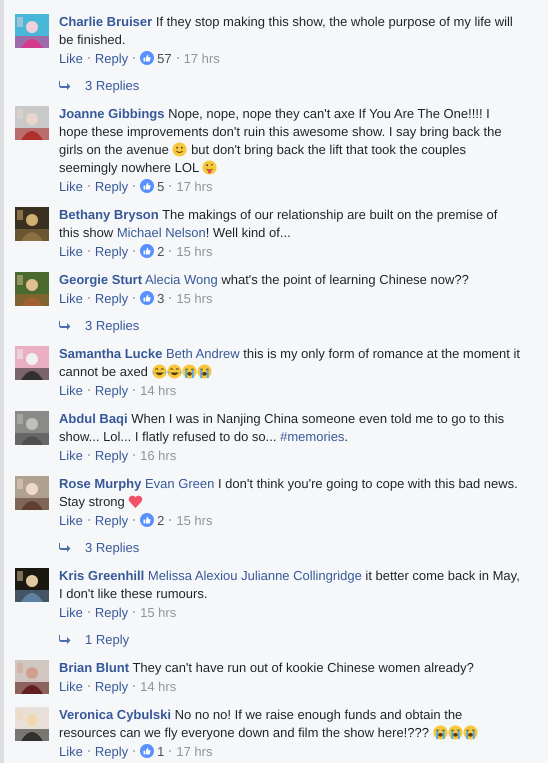  What do you see at coordinates (93, 418) in the screenshot?
I see `commenter-name: Abdul Baqi` at bounding box center [93, 418].